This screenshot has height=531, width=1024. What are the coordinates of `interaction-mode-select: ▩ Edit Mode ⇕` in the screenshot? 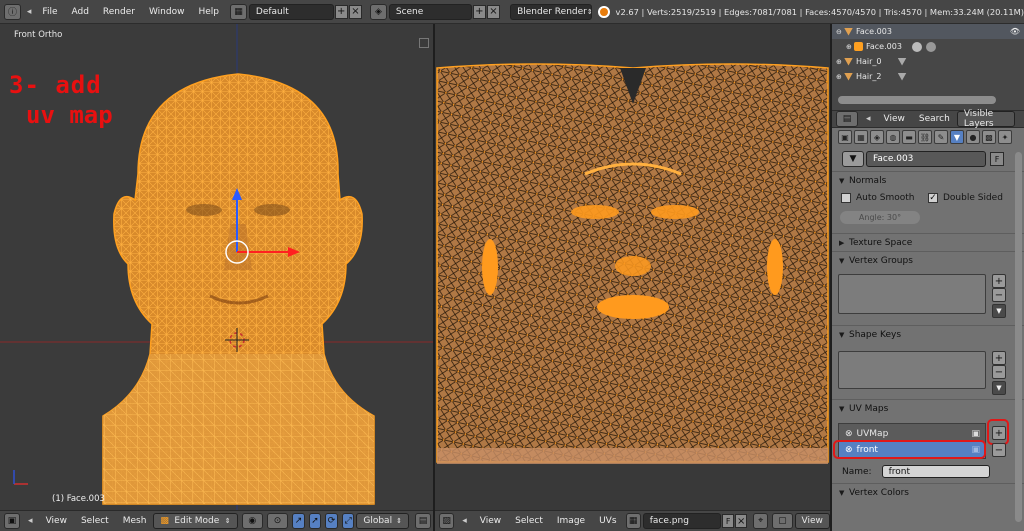 It's located at (195, 521).